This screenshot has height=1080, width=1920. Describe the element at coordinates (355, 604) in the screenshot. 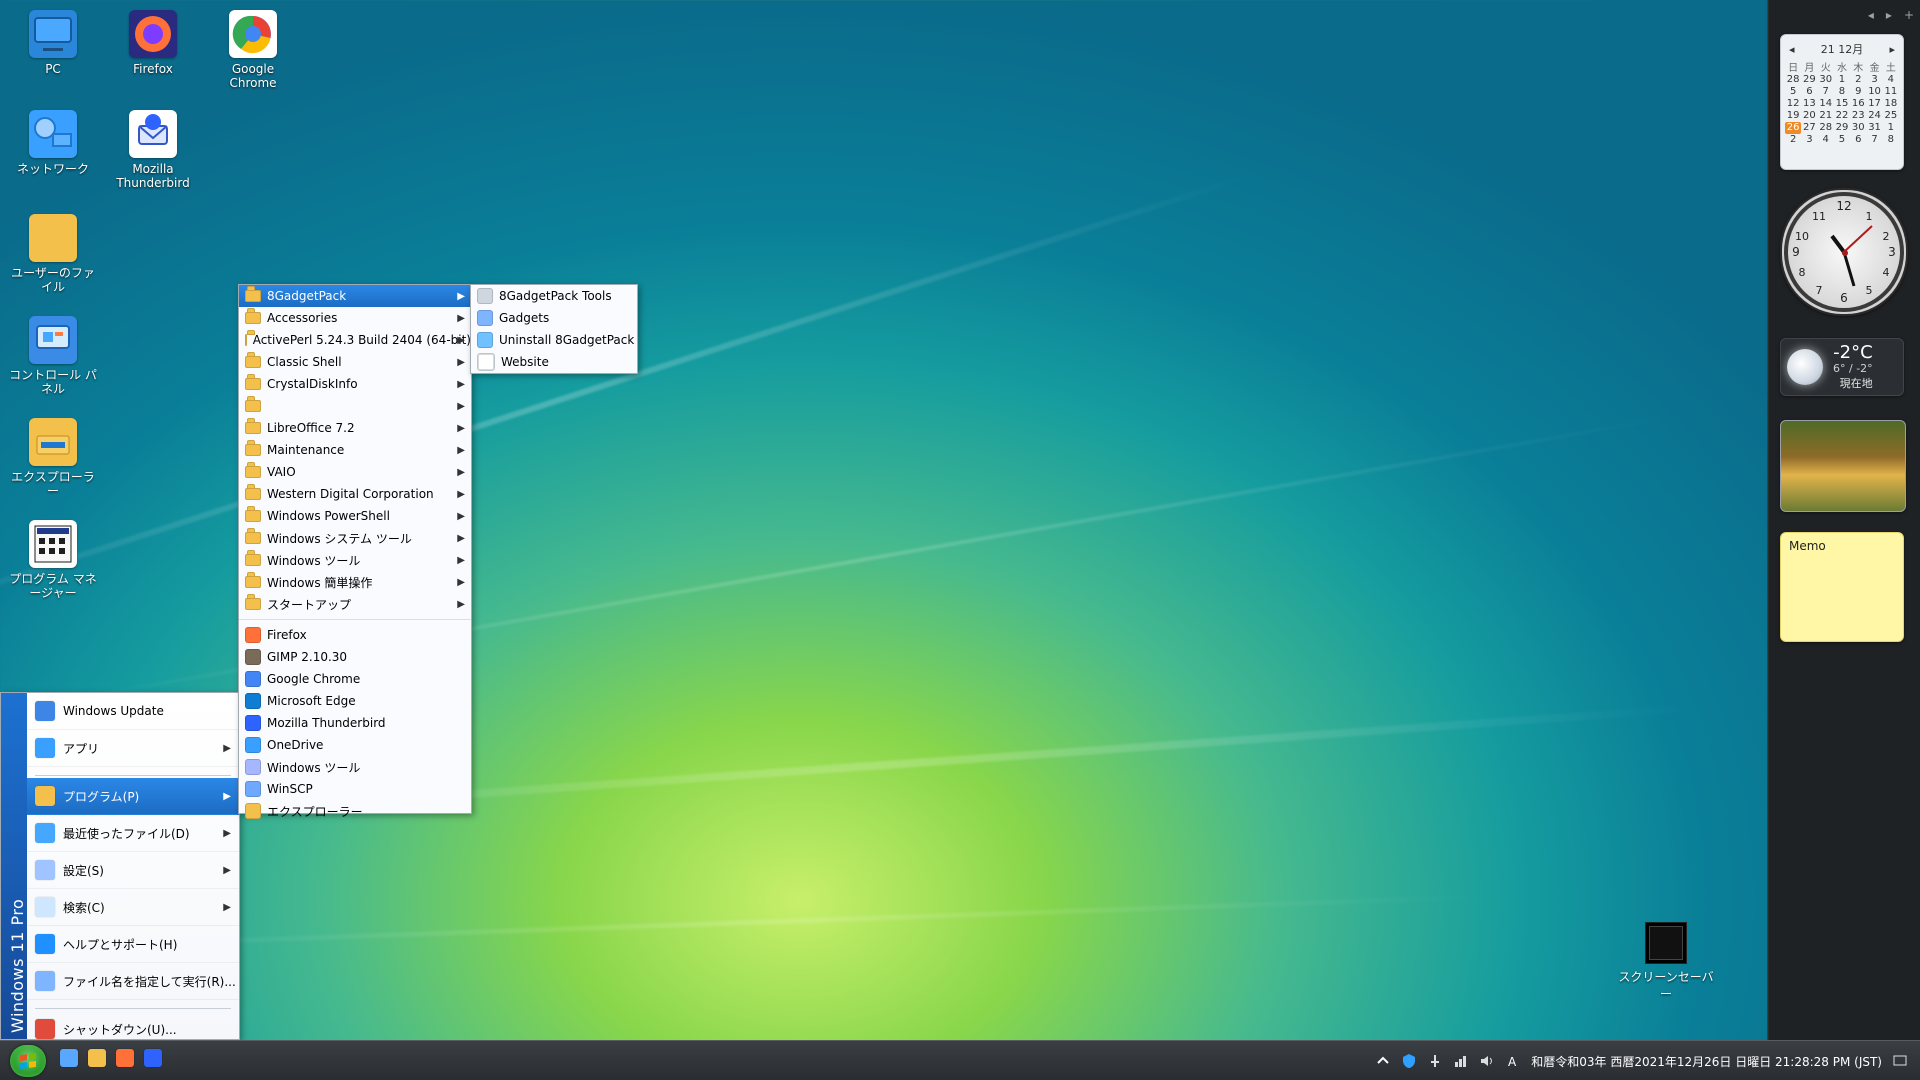

I see `menu-item-folder-startup: スタートアップ ▶` at that location.